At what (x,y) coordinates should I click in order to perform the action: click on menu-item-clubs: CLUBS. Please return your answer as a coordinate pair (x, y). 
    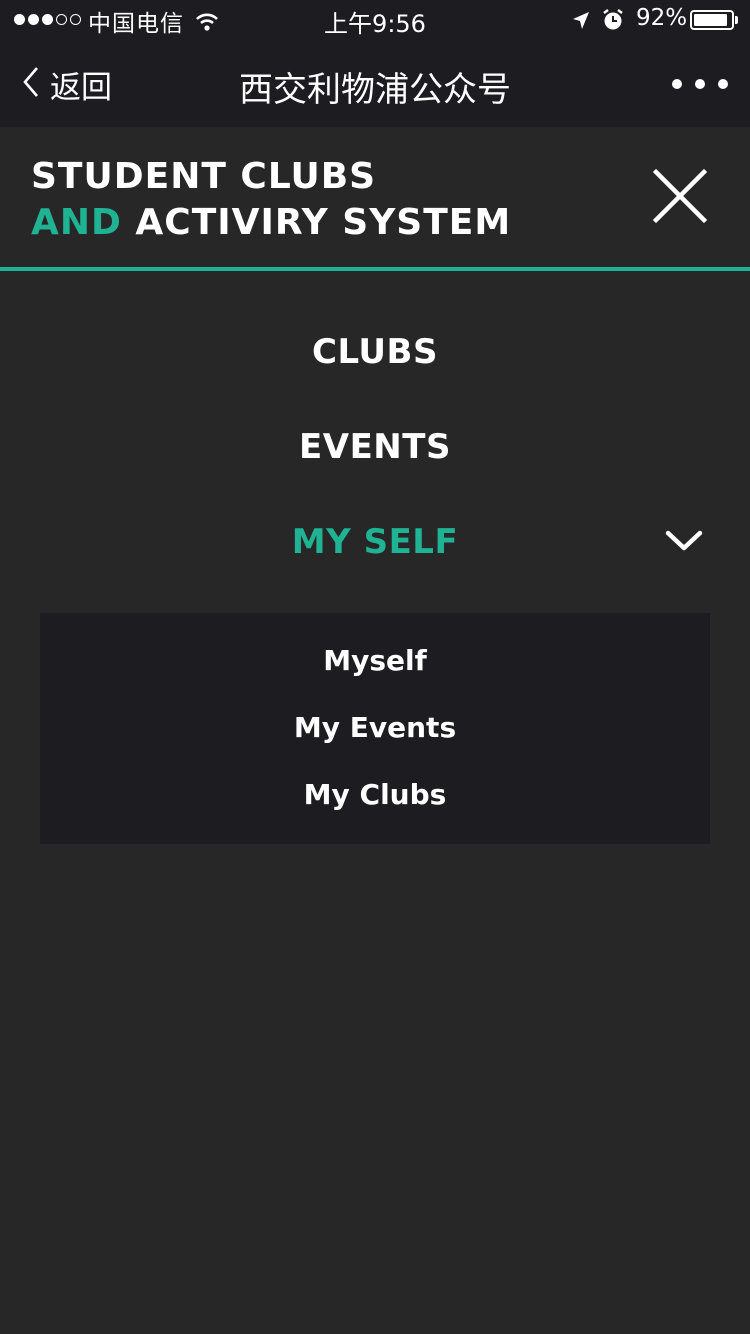
    Looking at the image, I should click on (375, 352).